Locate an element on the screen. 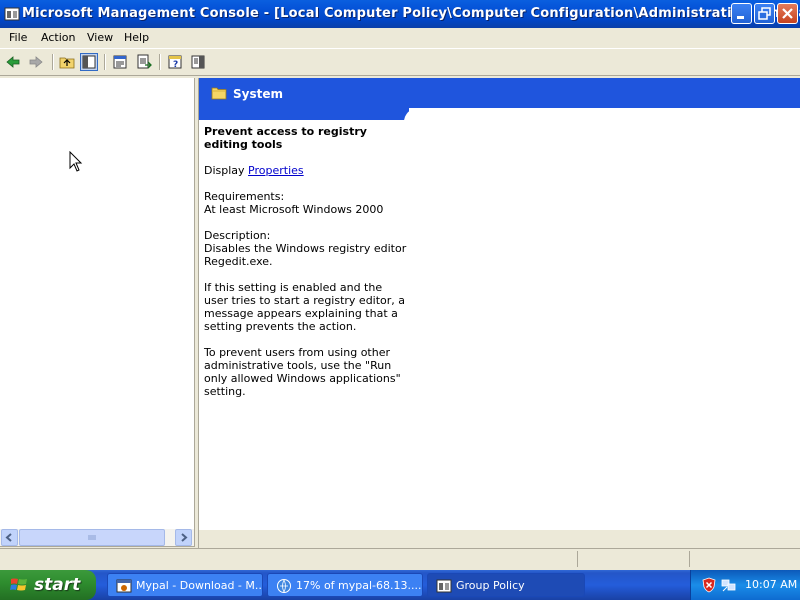 Image resolution: width=800 pixels, height=600 pixels. menu-view: View is located at coordinates (100, 37).